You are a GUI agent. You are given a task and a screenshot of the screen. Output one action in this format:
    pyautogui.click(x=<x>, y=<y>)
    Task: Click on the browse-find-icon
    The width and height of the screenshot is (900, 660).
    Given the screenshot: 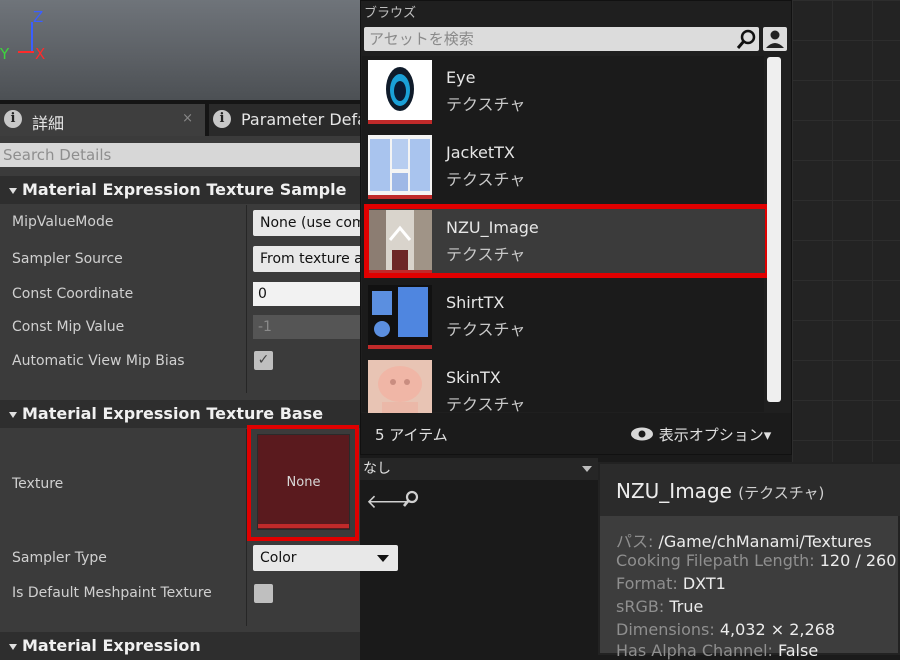 What is the action you would take?
    pyautogui.click(x=411, y=499)
    